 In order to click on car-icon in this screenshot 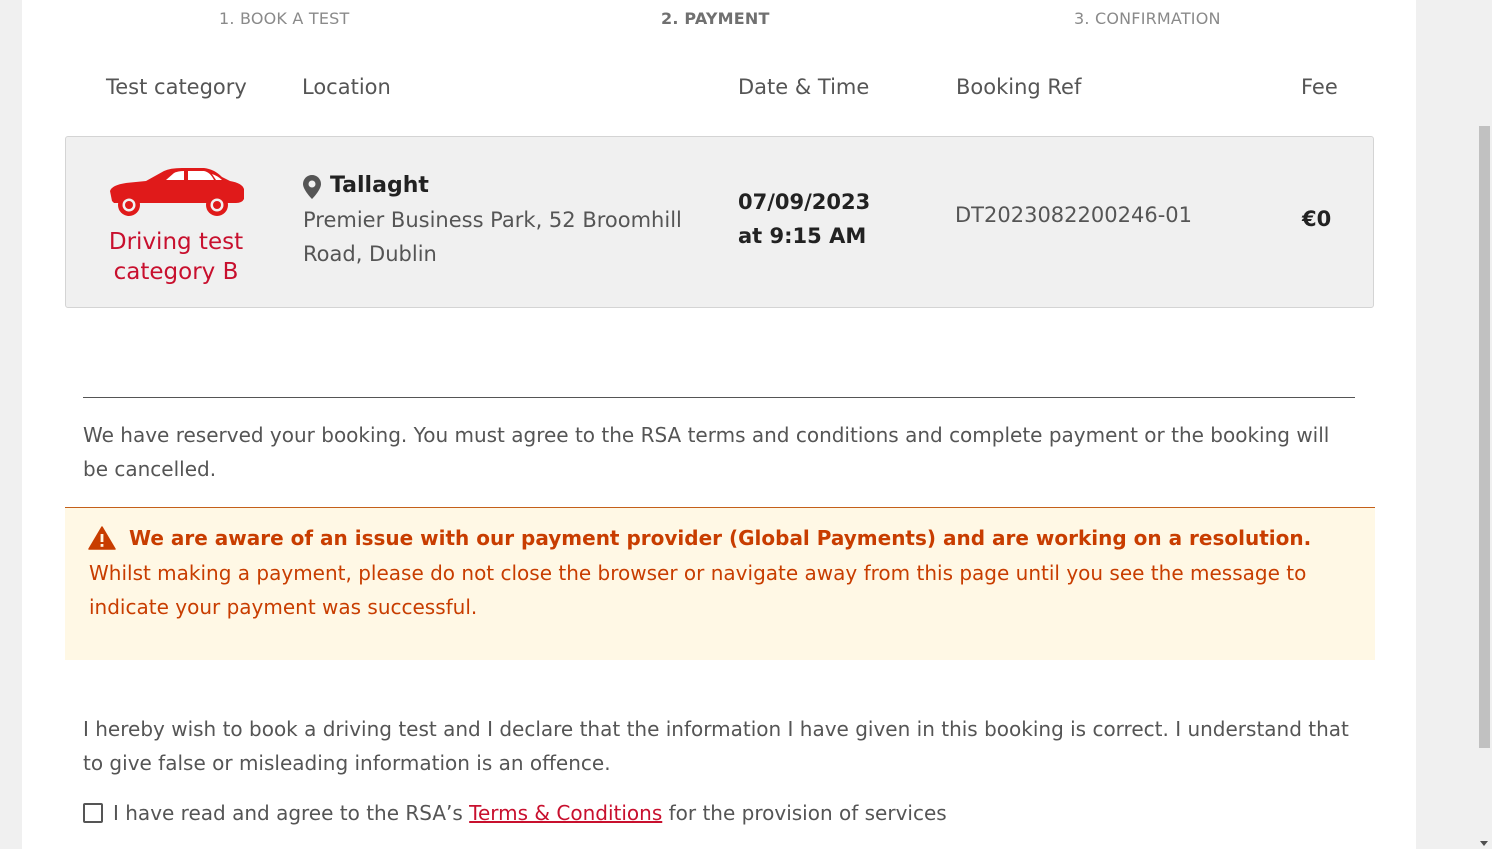, I will do `click(177, 192)`.